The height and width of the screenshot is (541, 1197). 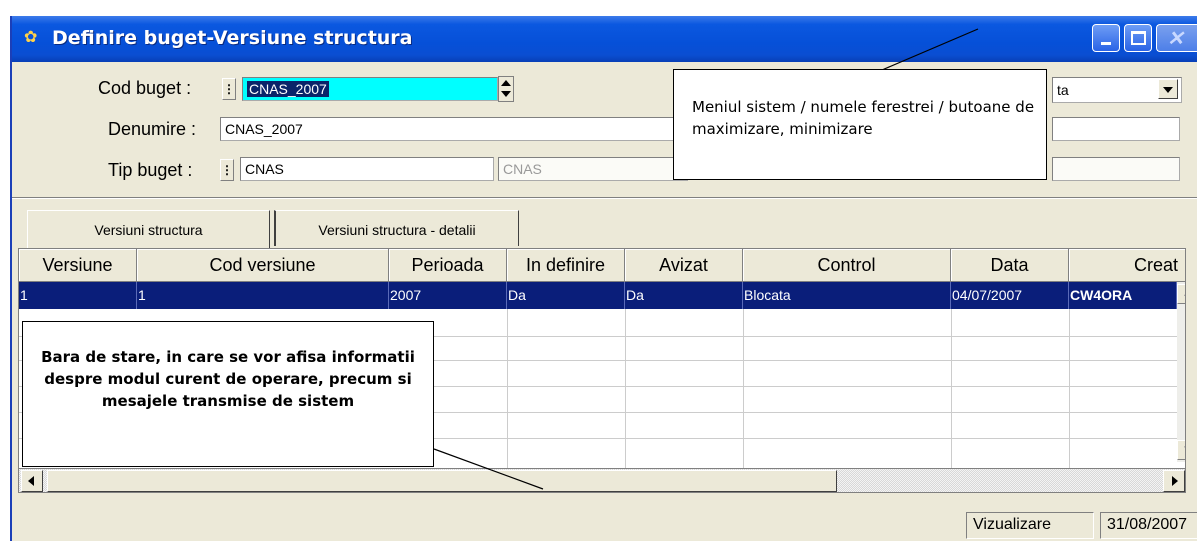 I want to click on tip-buget-label: Tip buget :, so click(x=150, y=170).